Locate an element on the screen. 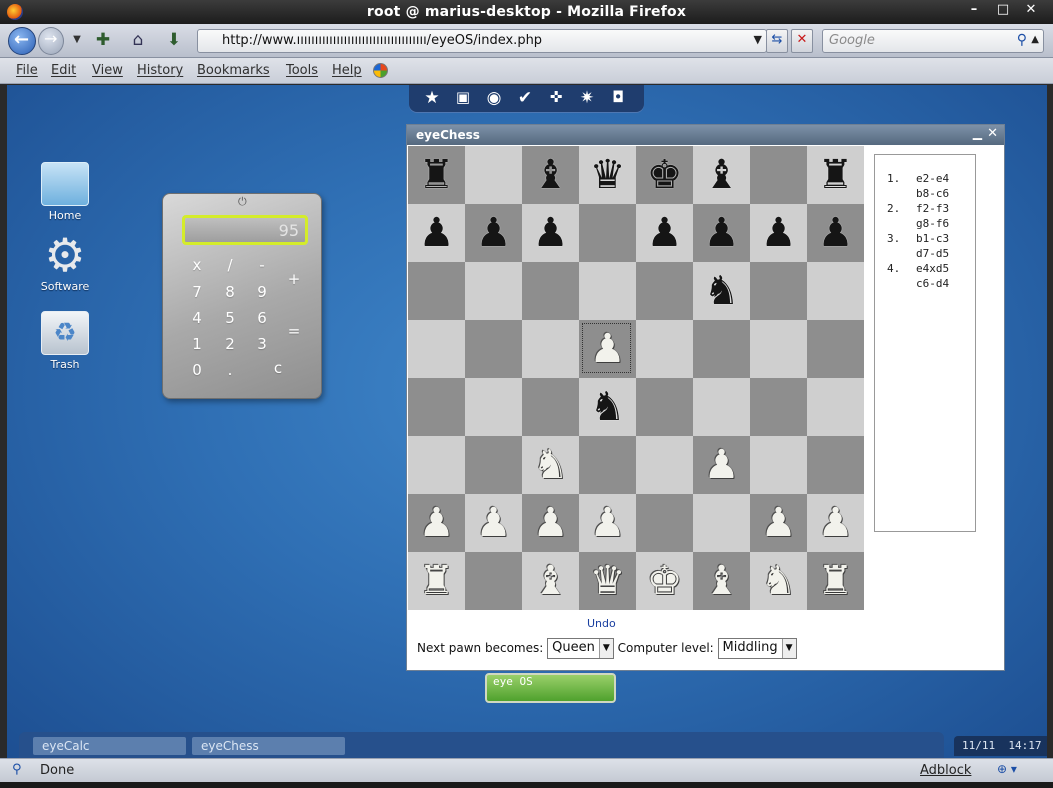 The image size is (1053, 788). computer-level-select: Middling ▼ is located at coordinates (757, 648).